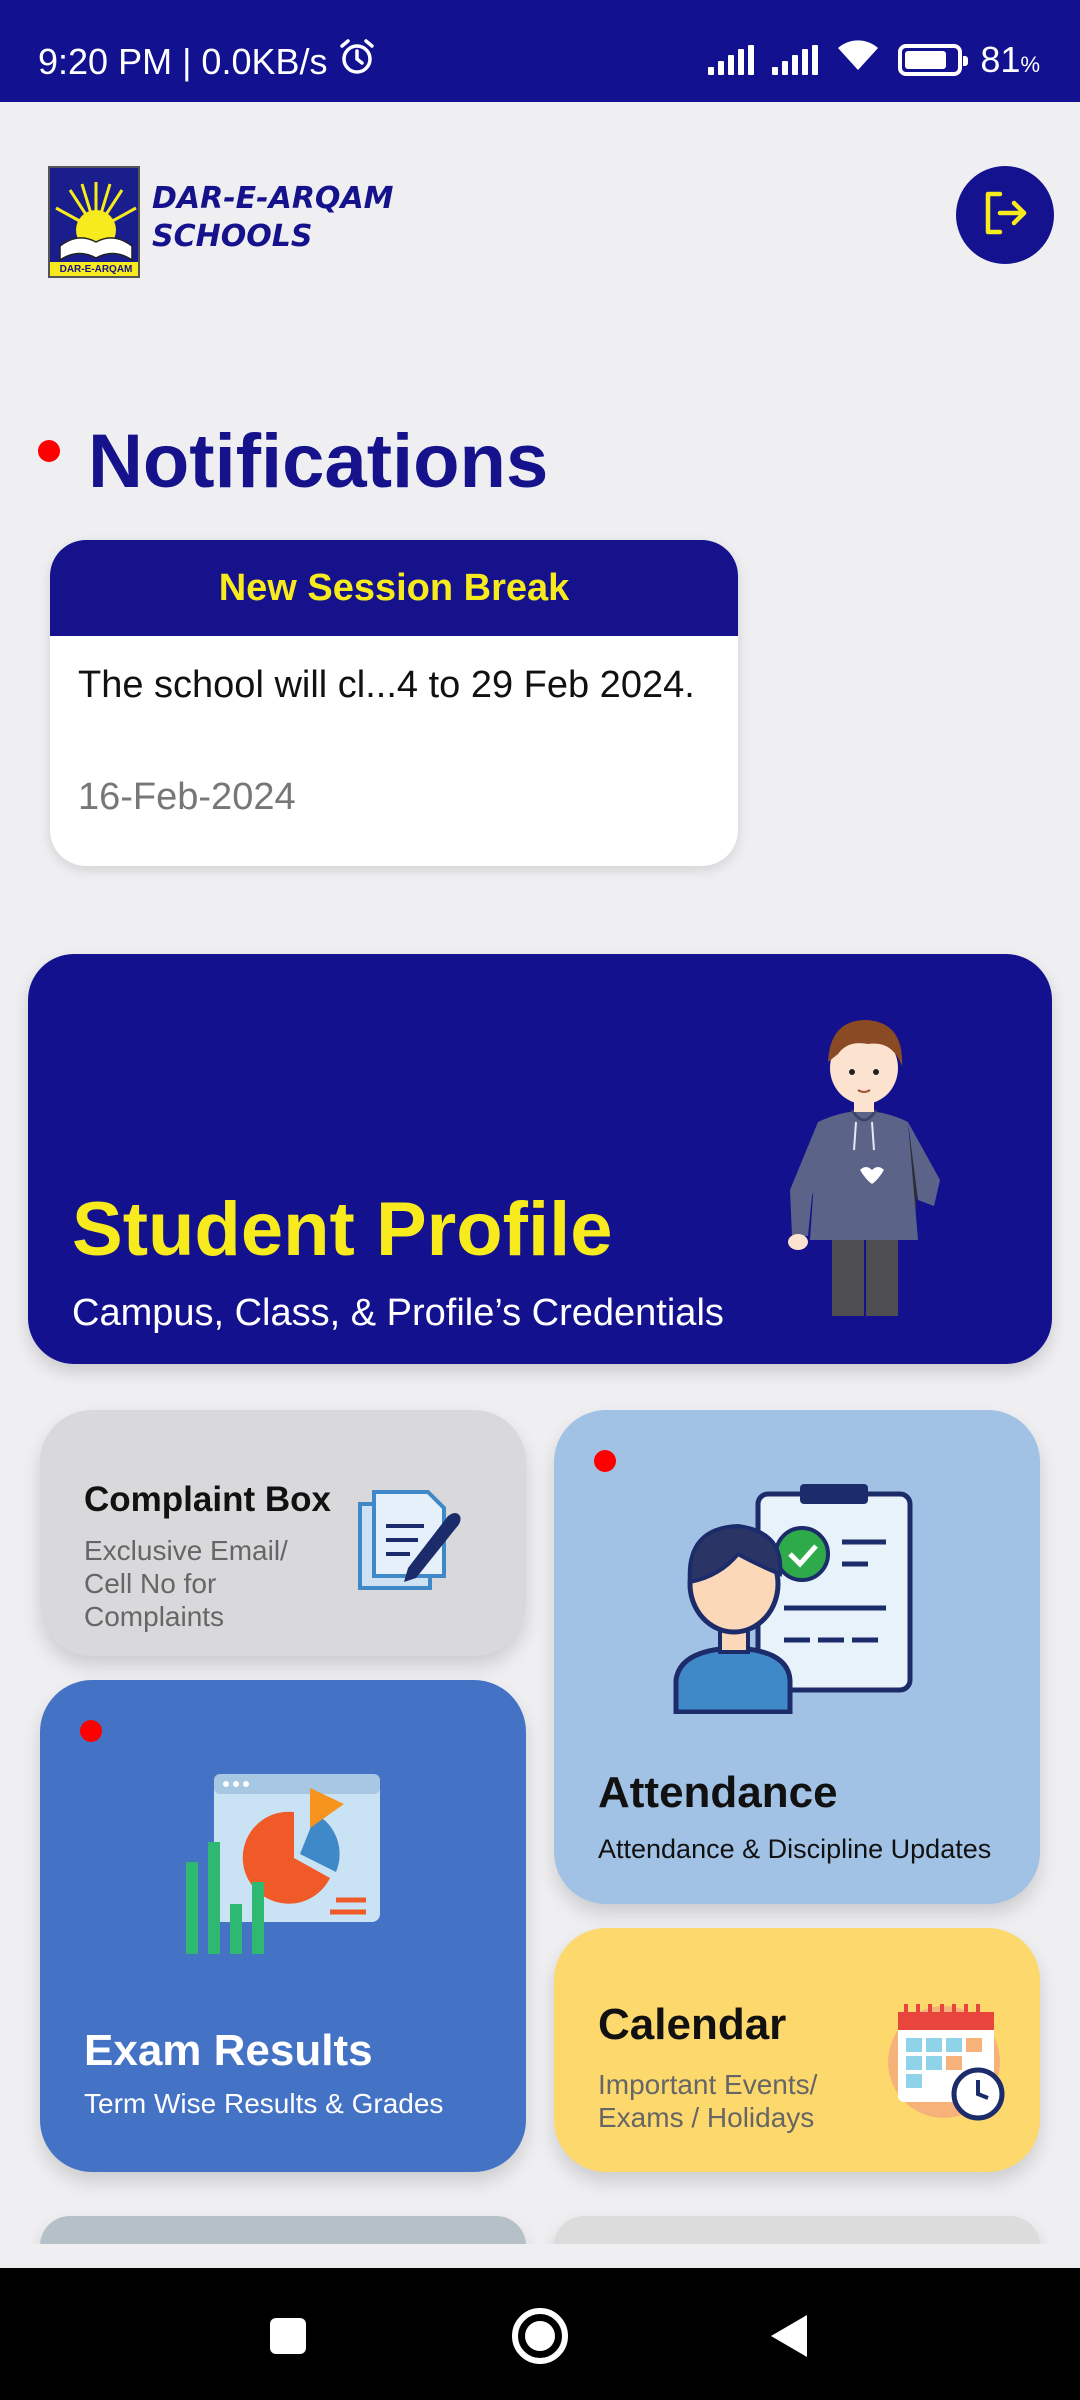  Describe the element at coordinates (207, 1499) in the screenshot. I see `complaint-box-title: Complaint Box` at that location.